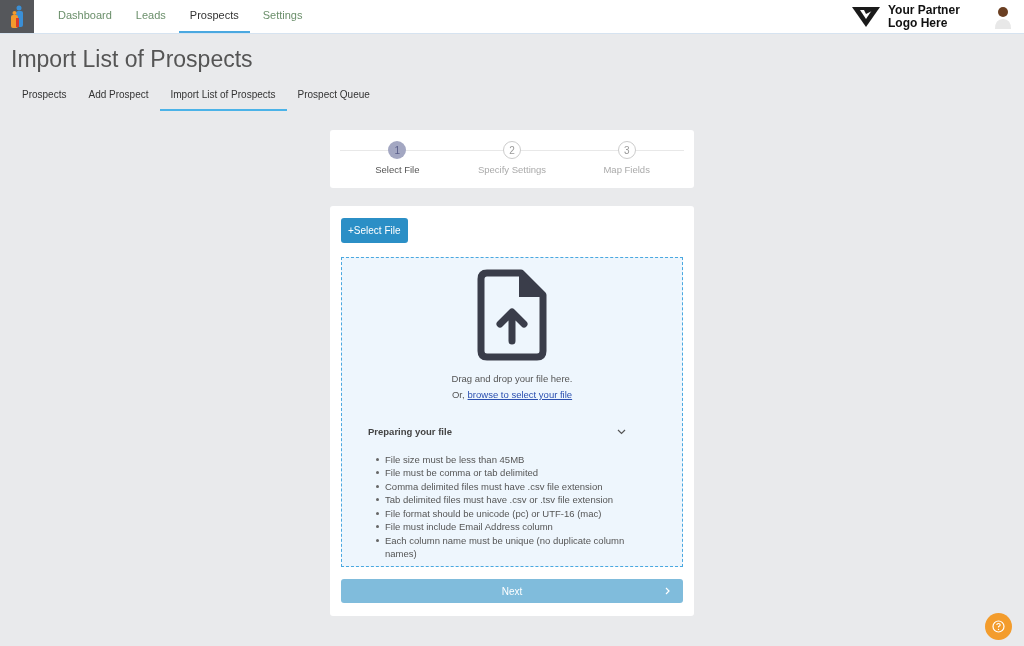 Image resolution: width=1024 pixels, height=646 pixels. I want to click on rule-text: File must be comma or tab delimited, so click(462, 473).